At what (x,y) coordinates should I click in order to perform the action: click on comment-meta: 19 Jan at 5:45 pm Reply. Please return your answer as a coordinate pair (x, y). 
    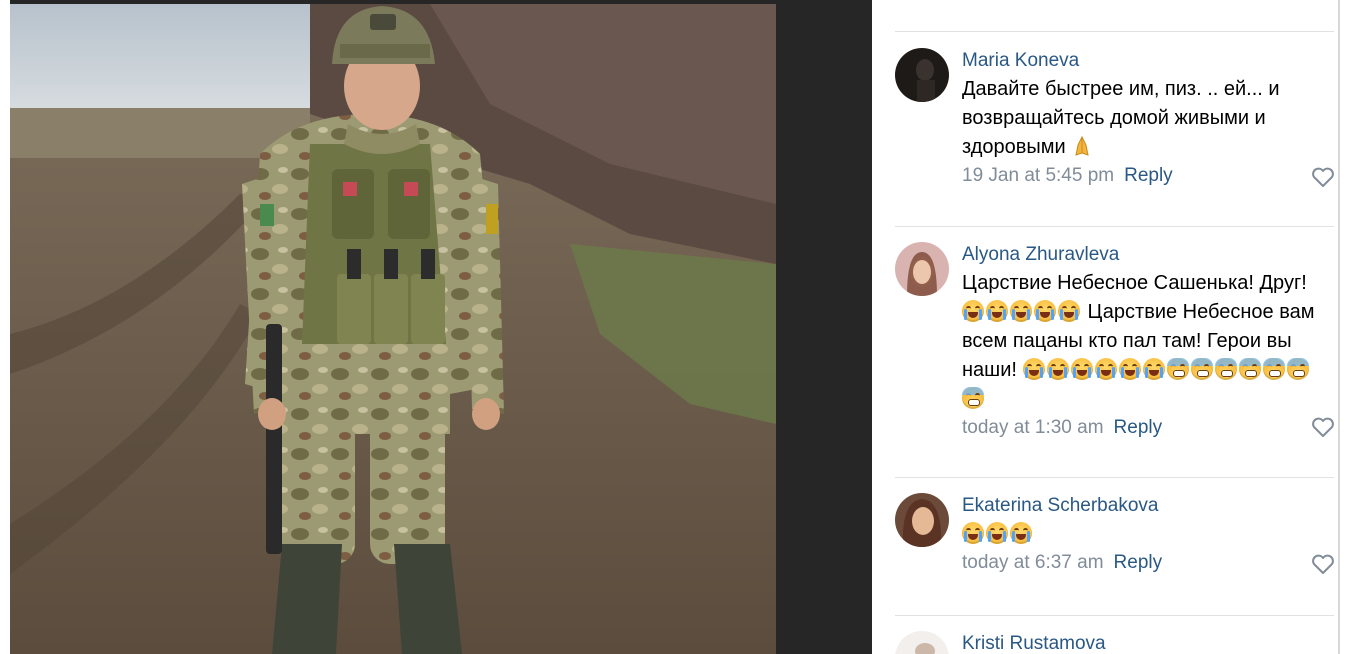
    Looking at the image, I should click on (1146, 176).